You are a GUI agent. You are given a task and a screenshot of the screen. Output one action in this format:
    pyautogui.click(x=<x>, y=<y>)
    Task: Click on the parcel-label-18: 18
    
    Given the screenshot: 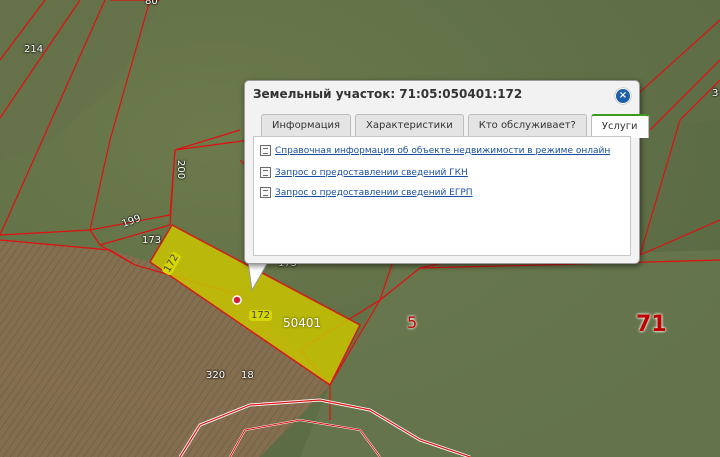 What is the action you would take?
    pyautogui.click(x=247, y=375)
    